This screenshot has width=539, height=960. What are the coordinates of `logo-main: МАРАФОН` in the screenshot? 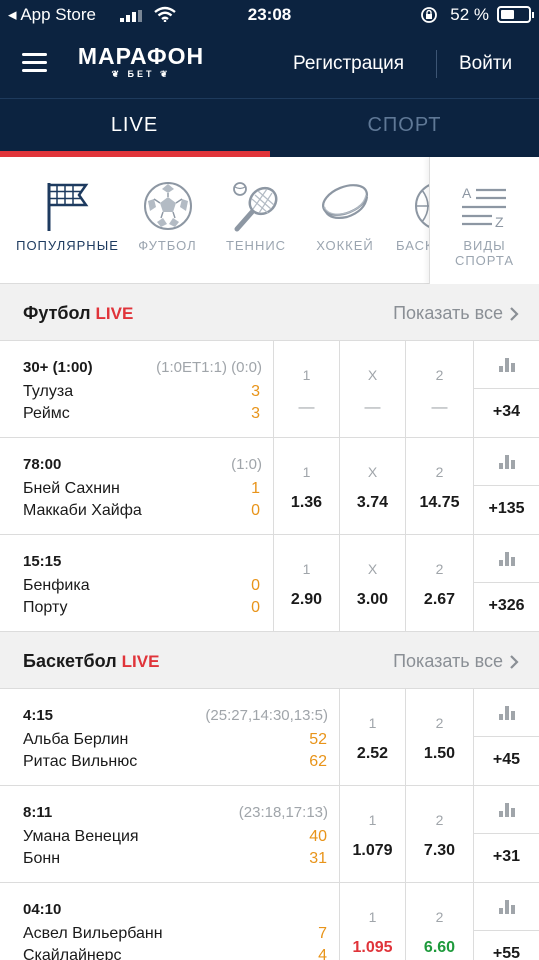 It's located at (141, 56).